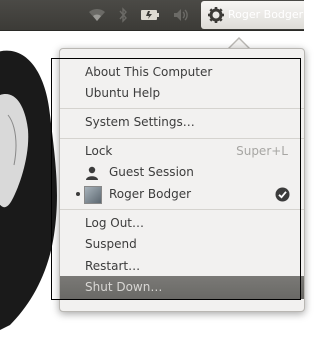 The height and width of the screenshot is (351, 320). What do you see at coordinates (262, 151) in the screenshot?
I see `lock-shortcut: Super+L` at bounding box center [262, 151].